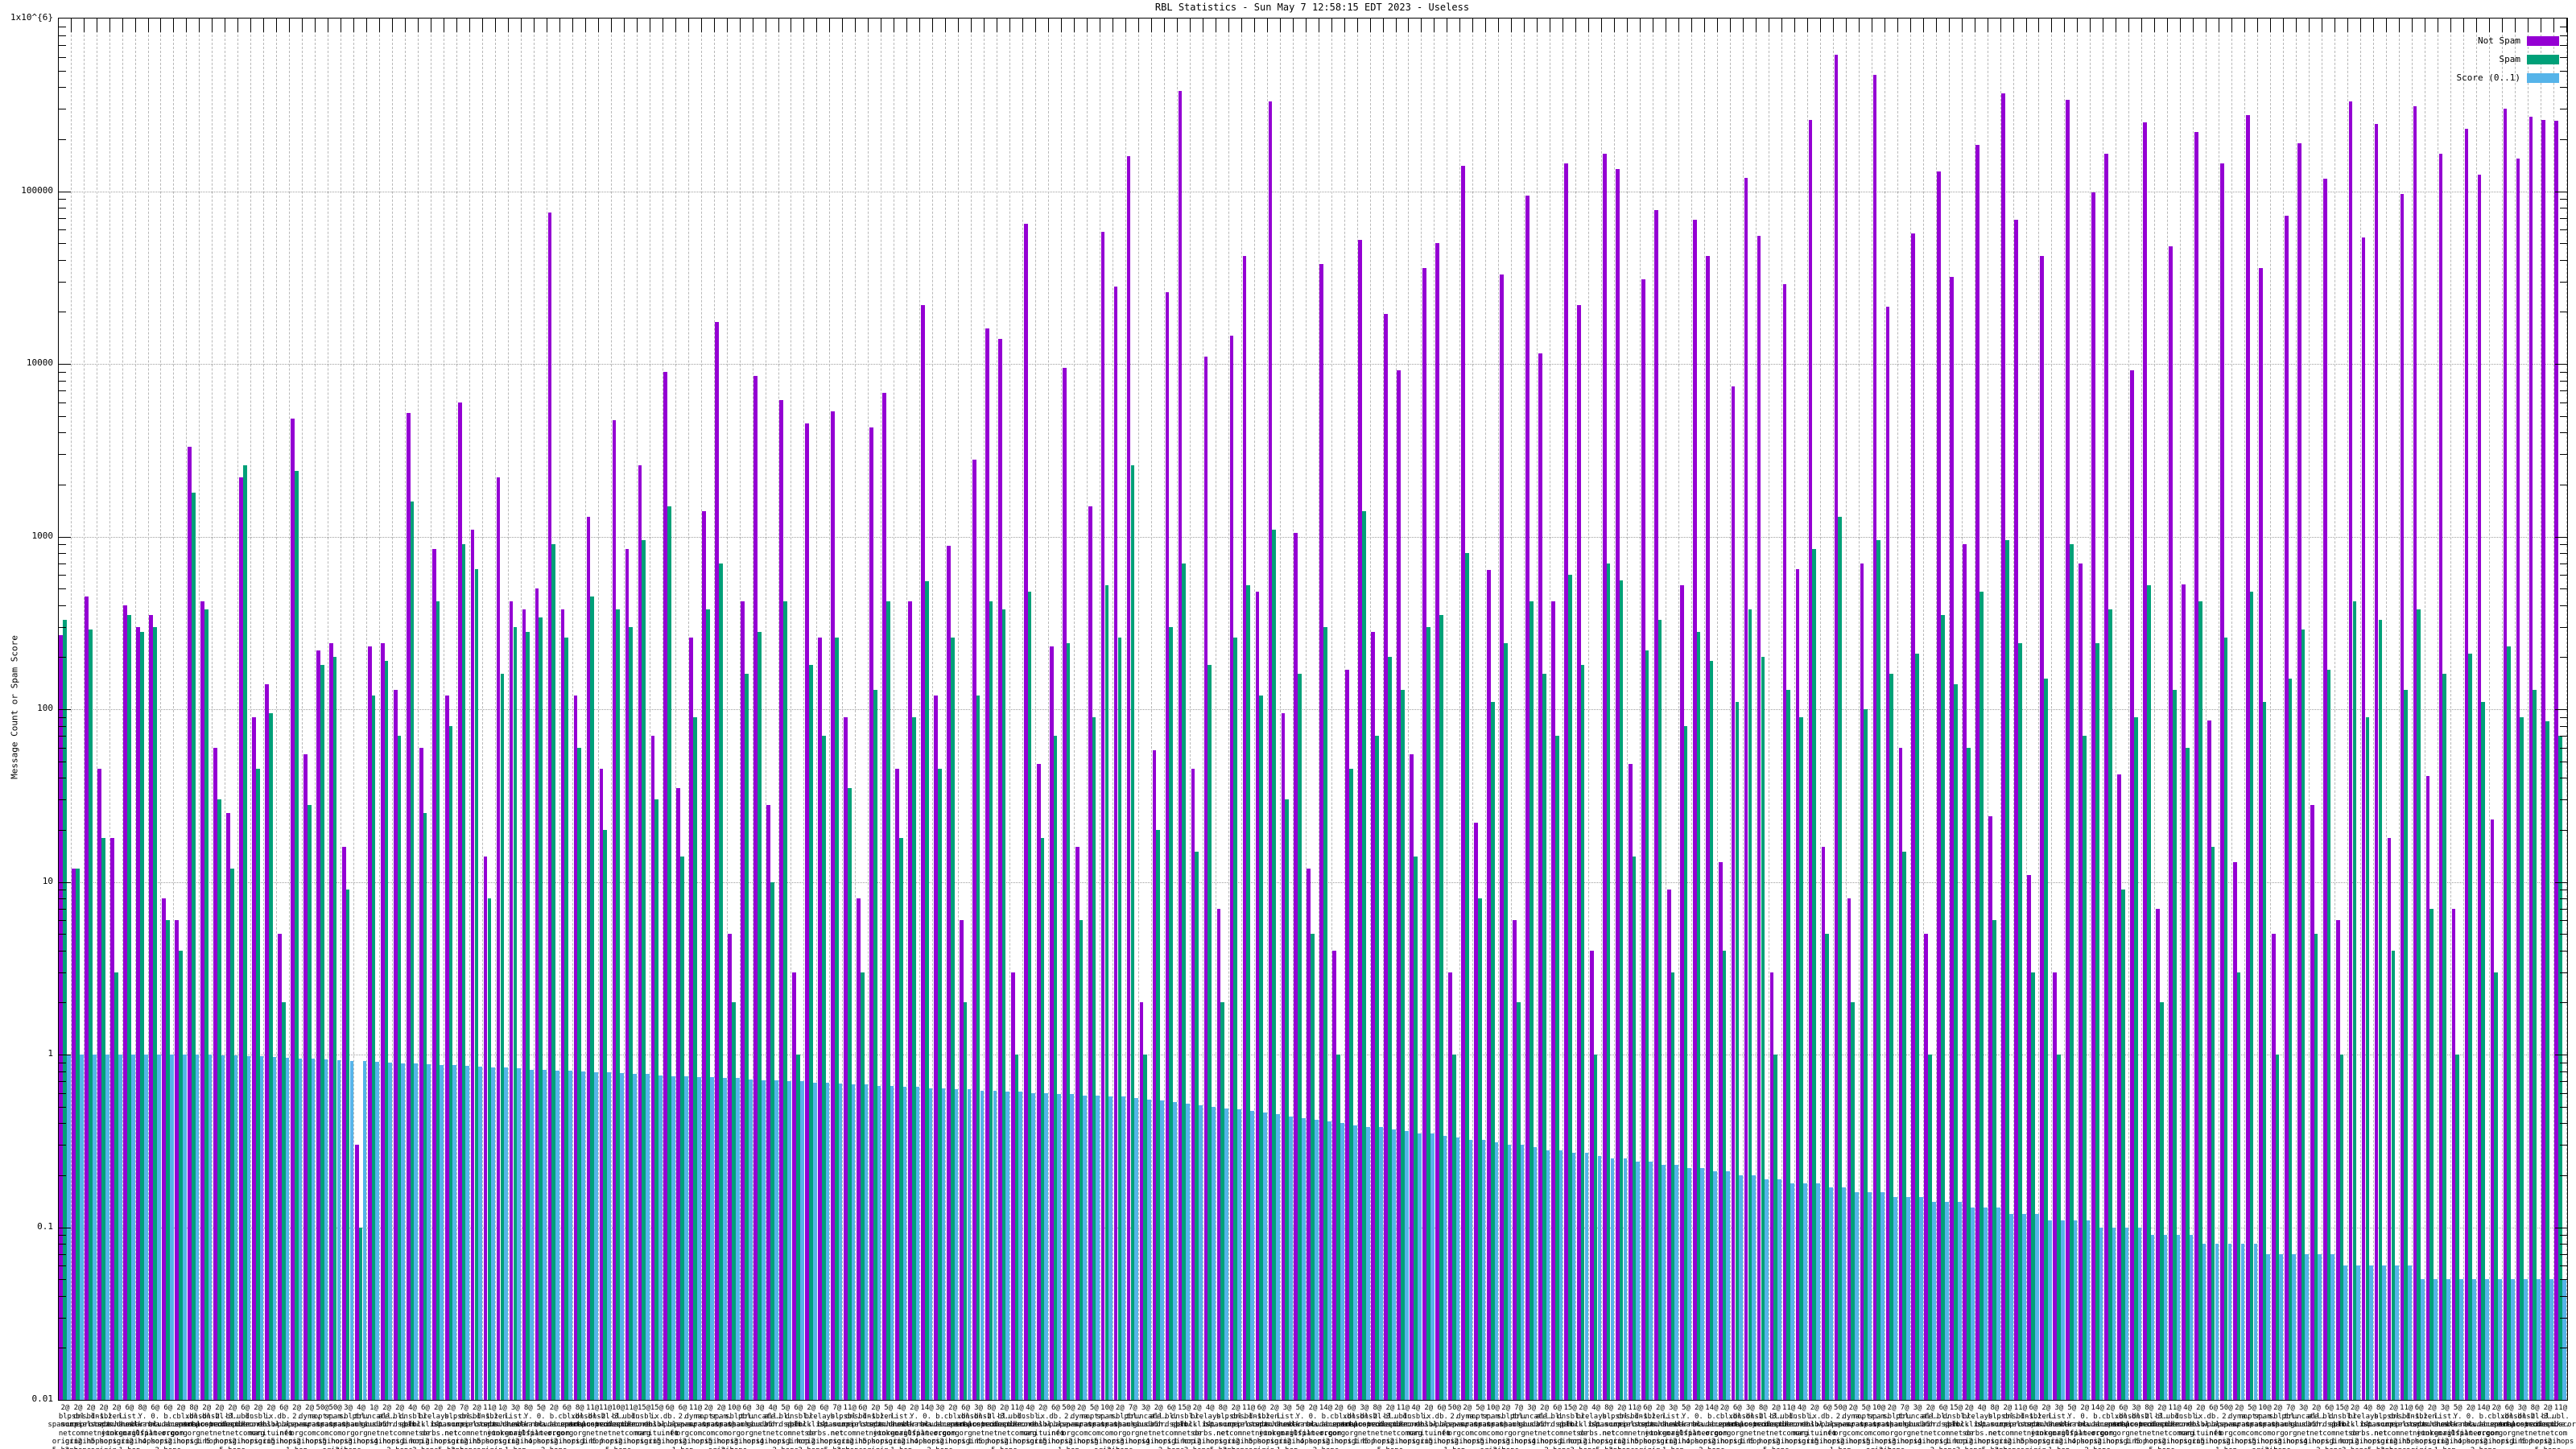 The image size is (2576, 1449). What do you see at coordinates (2543, 40) in the screenshot?
I see `not-spam-swatch` at bounding box center [2543, 40].